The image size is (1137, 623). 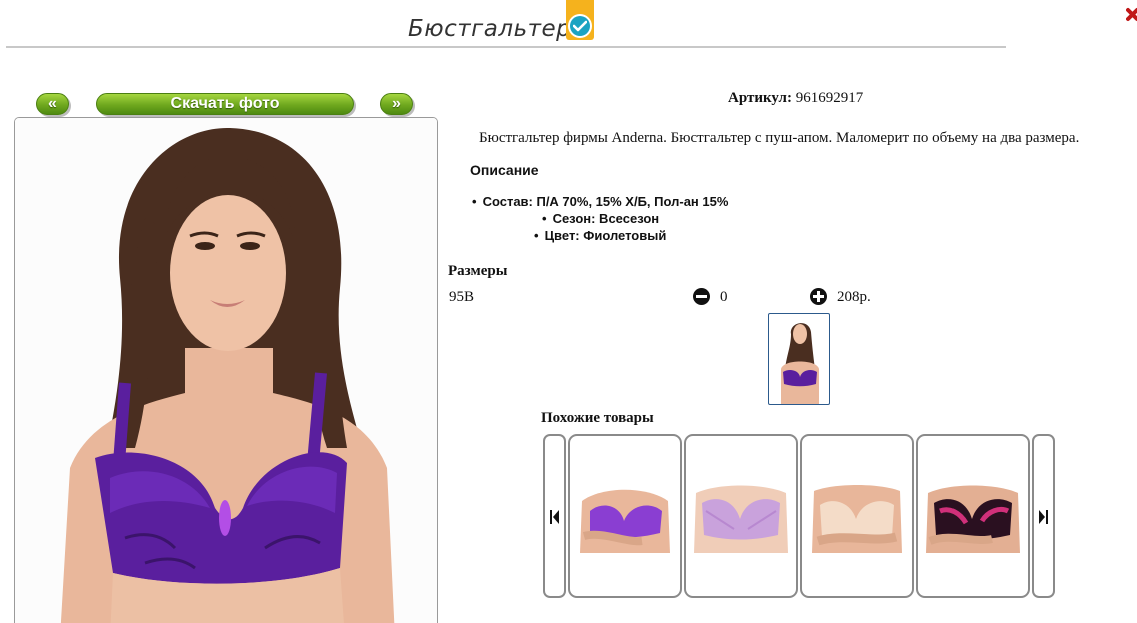 I want to click on article-label: Артикул:, so click(x=760, y=98).